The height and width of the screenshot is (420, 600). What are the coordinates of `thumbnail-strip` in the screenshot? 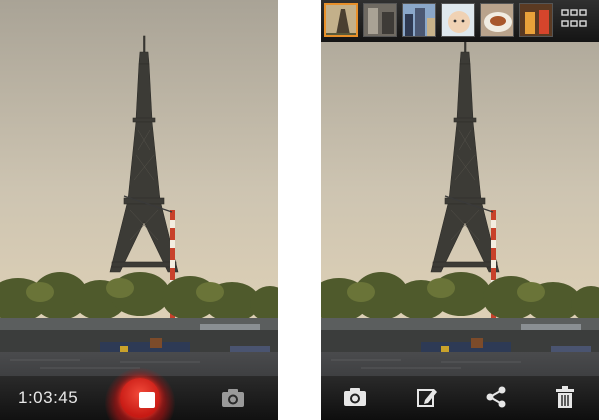 It's located at (460, 21).